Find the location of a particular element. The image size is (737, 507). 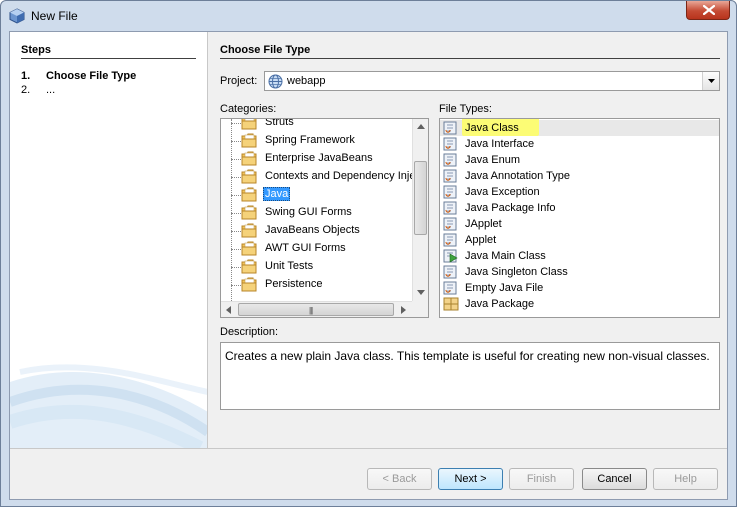

scroll-up-button is located at coordinates (420, 127).